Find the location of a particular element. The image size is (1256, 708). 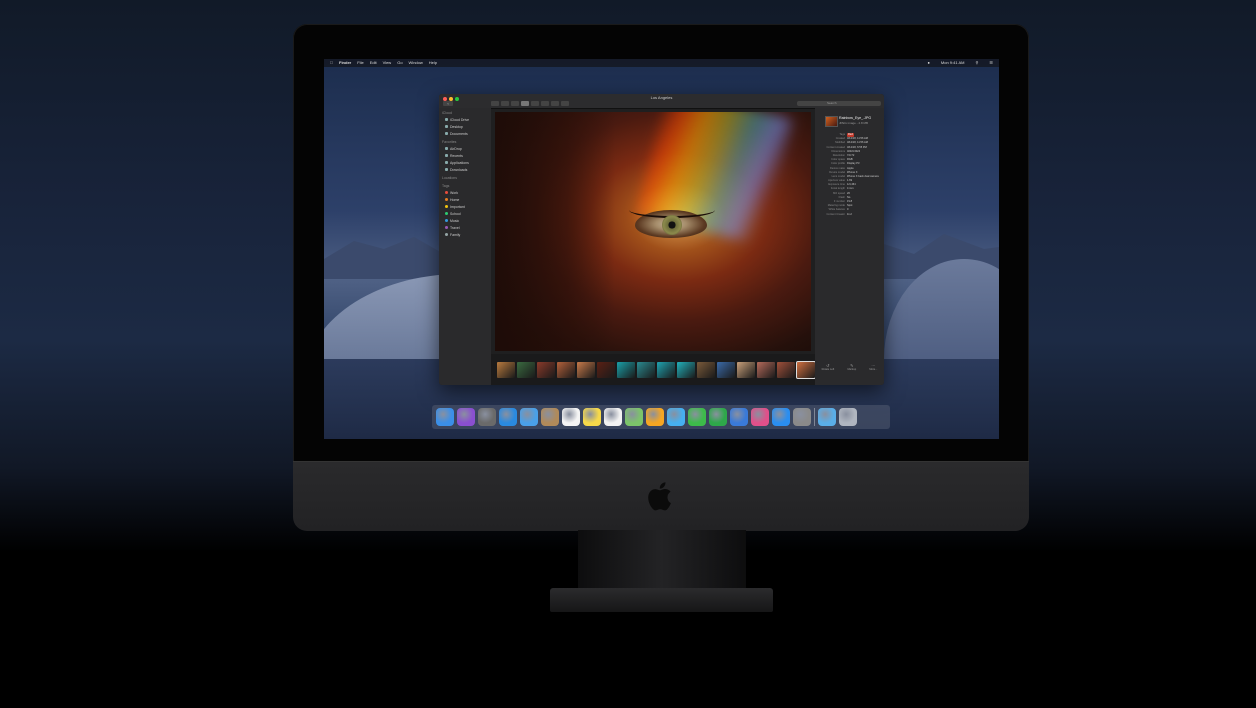

facetime-icon is located at coordinates (697, 417).